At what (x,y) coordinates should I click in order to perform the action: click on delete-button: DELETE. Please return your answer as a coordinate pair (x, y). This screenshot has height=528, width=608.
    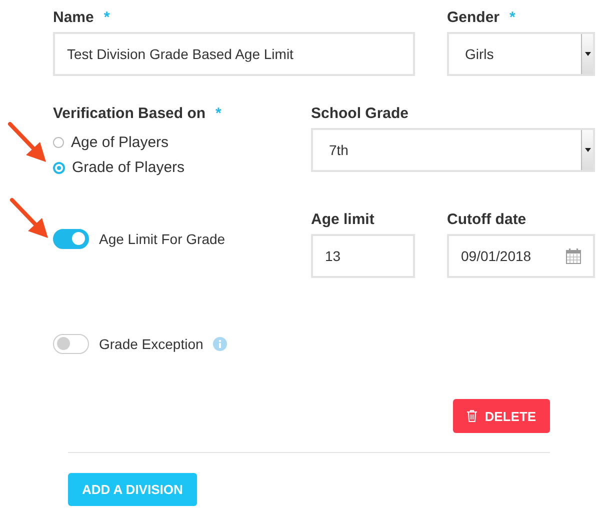
    Looking at the image, I should click on (501, 416).